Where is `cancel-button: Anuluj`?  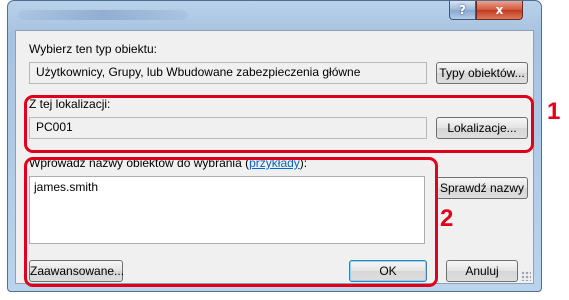 cancel-button: Anuluj is located at coordinates (482, 271).